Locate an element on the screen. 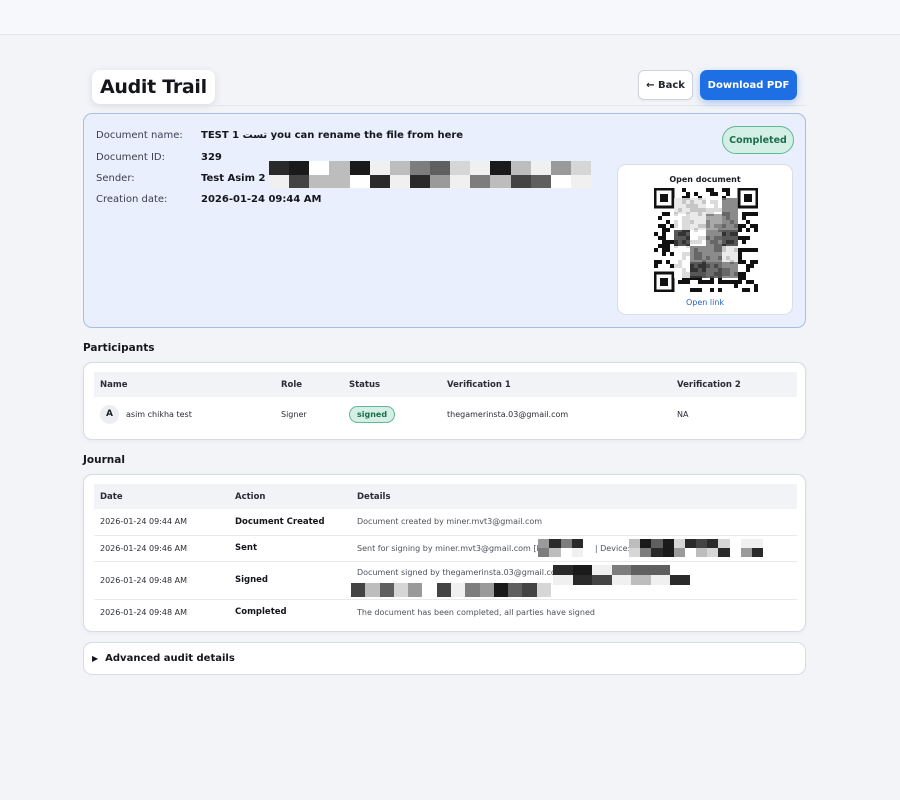 This screenshot has width=900, height=800. col-verification-1: Verification 1 is located at coordinates (556, 384).